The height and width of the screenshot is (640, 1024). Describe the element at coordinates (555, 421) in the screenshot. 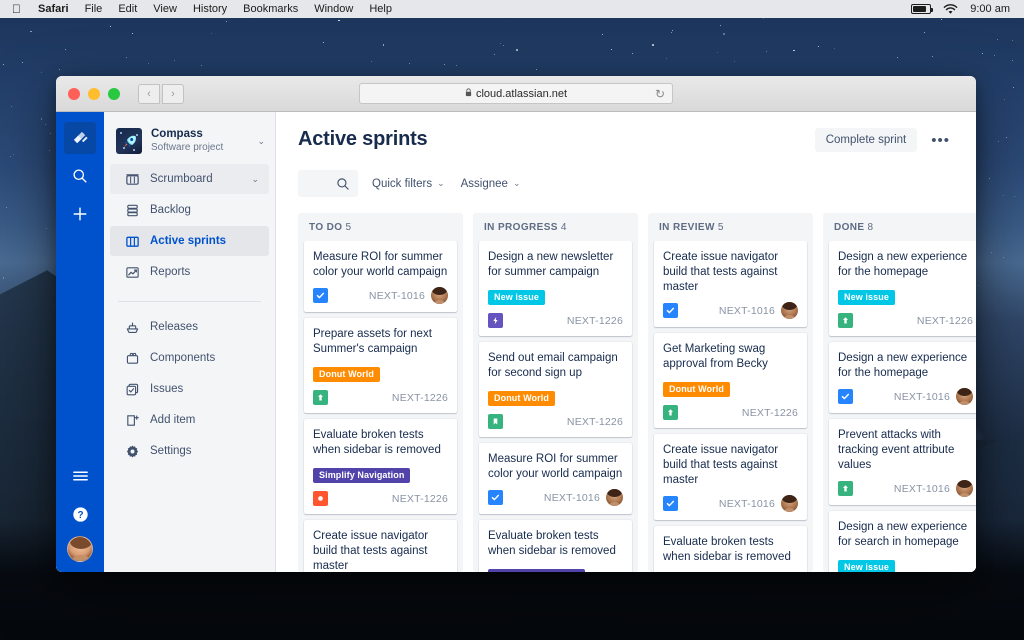

I see `issue-card-footer: NEXT-1226` at that location.